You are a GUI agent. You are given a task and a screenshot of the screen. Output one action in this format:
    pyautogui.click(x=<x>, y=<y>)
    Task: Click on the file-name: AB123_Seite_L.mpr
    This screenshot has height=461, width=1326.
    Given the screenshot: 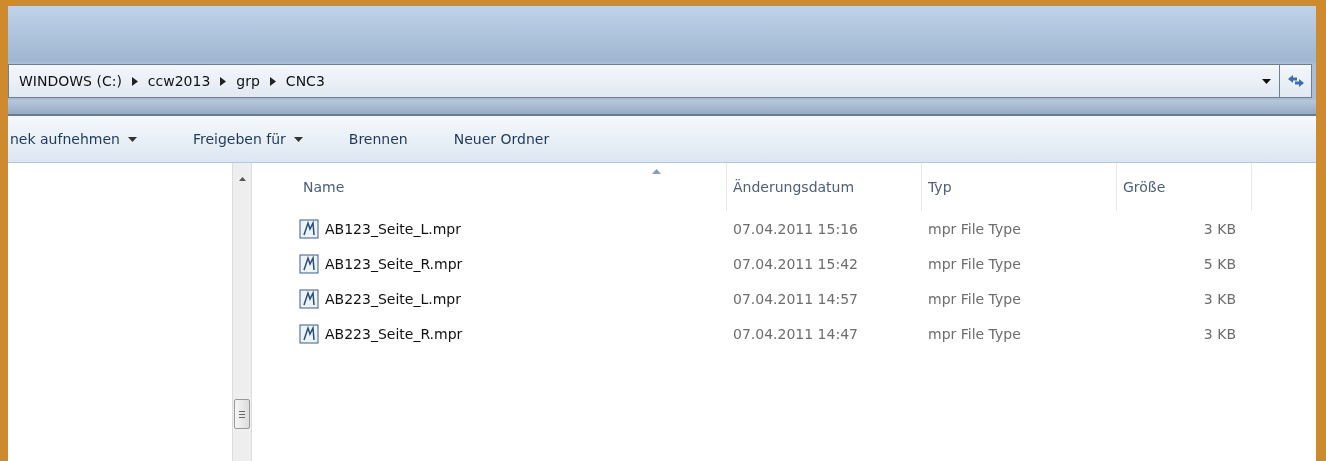 What is the action you would take?
    pyautogui.click(x=393, y=228)
    